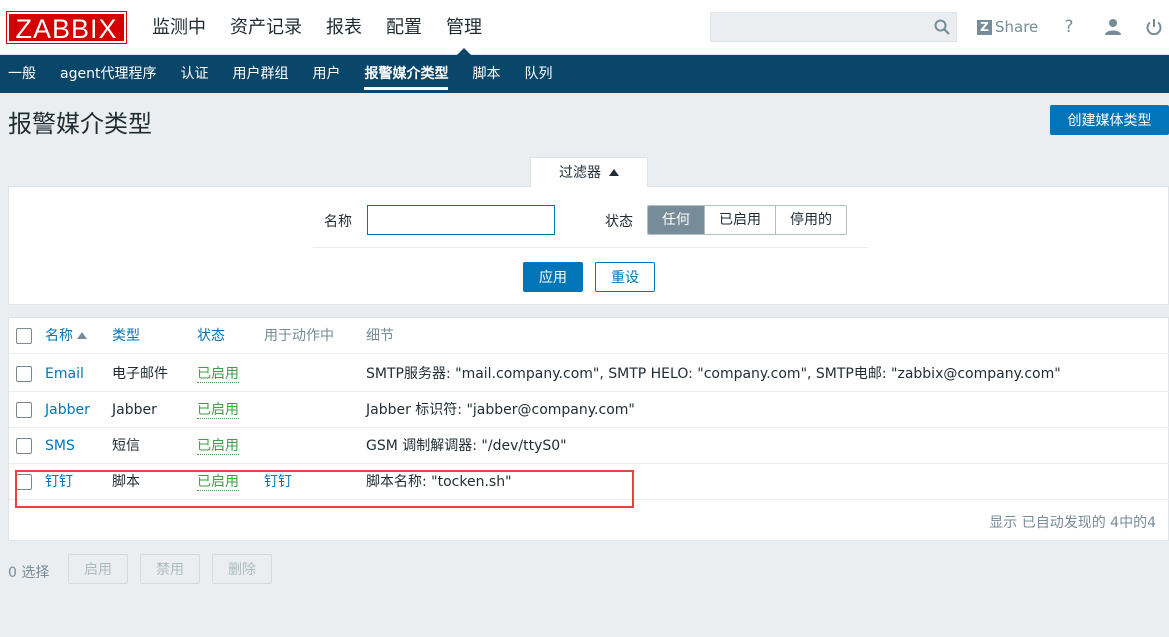 Image resolution: width=1169 pixels, height=637 pixels. What do you see at coordinates (338, 222) in the screenshot?
I see `filter-name-label: 名称` at bounding box center [338, 222].